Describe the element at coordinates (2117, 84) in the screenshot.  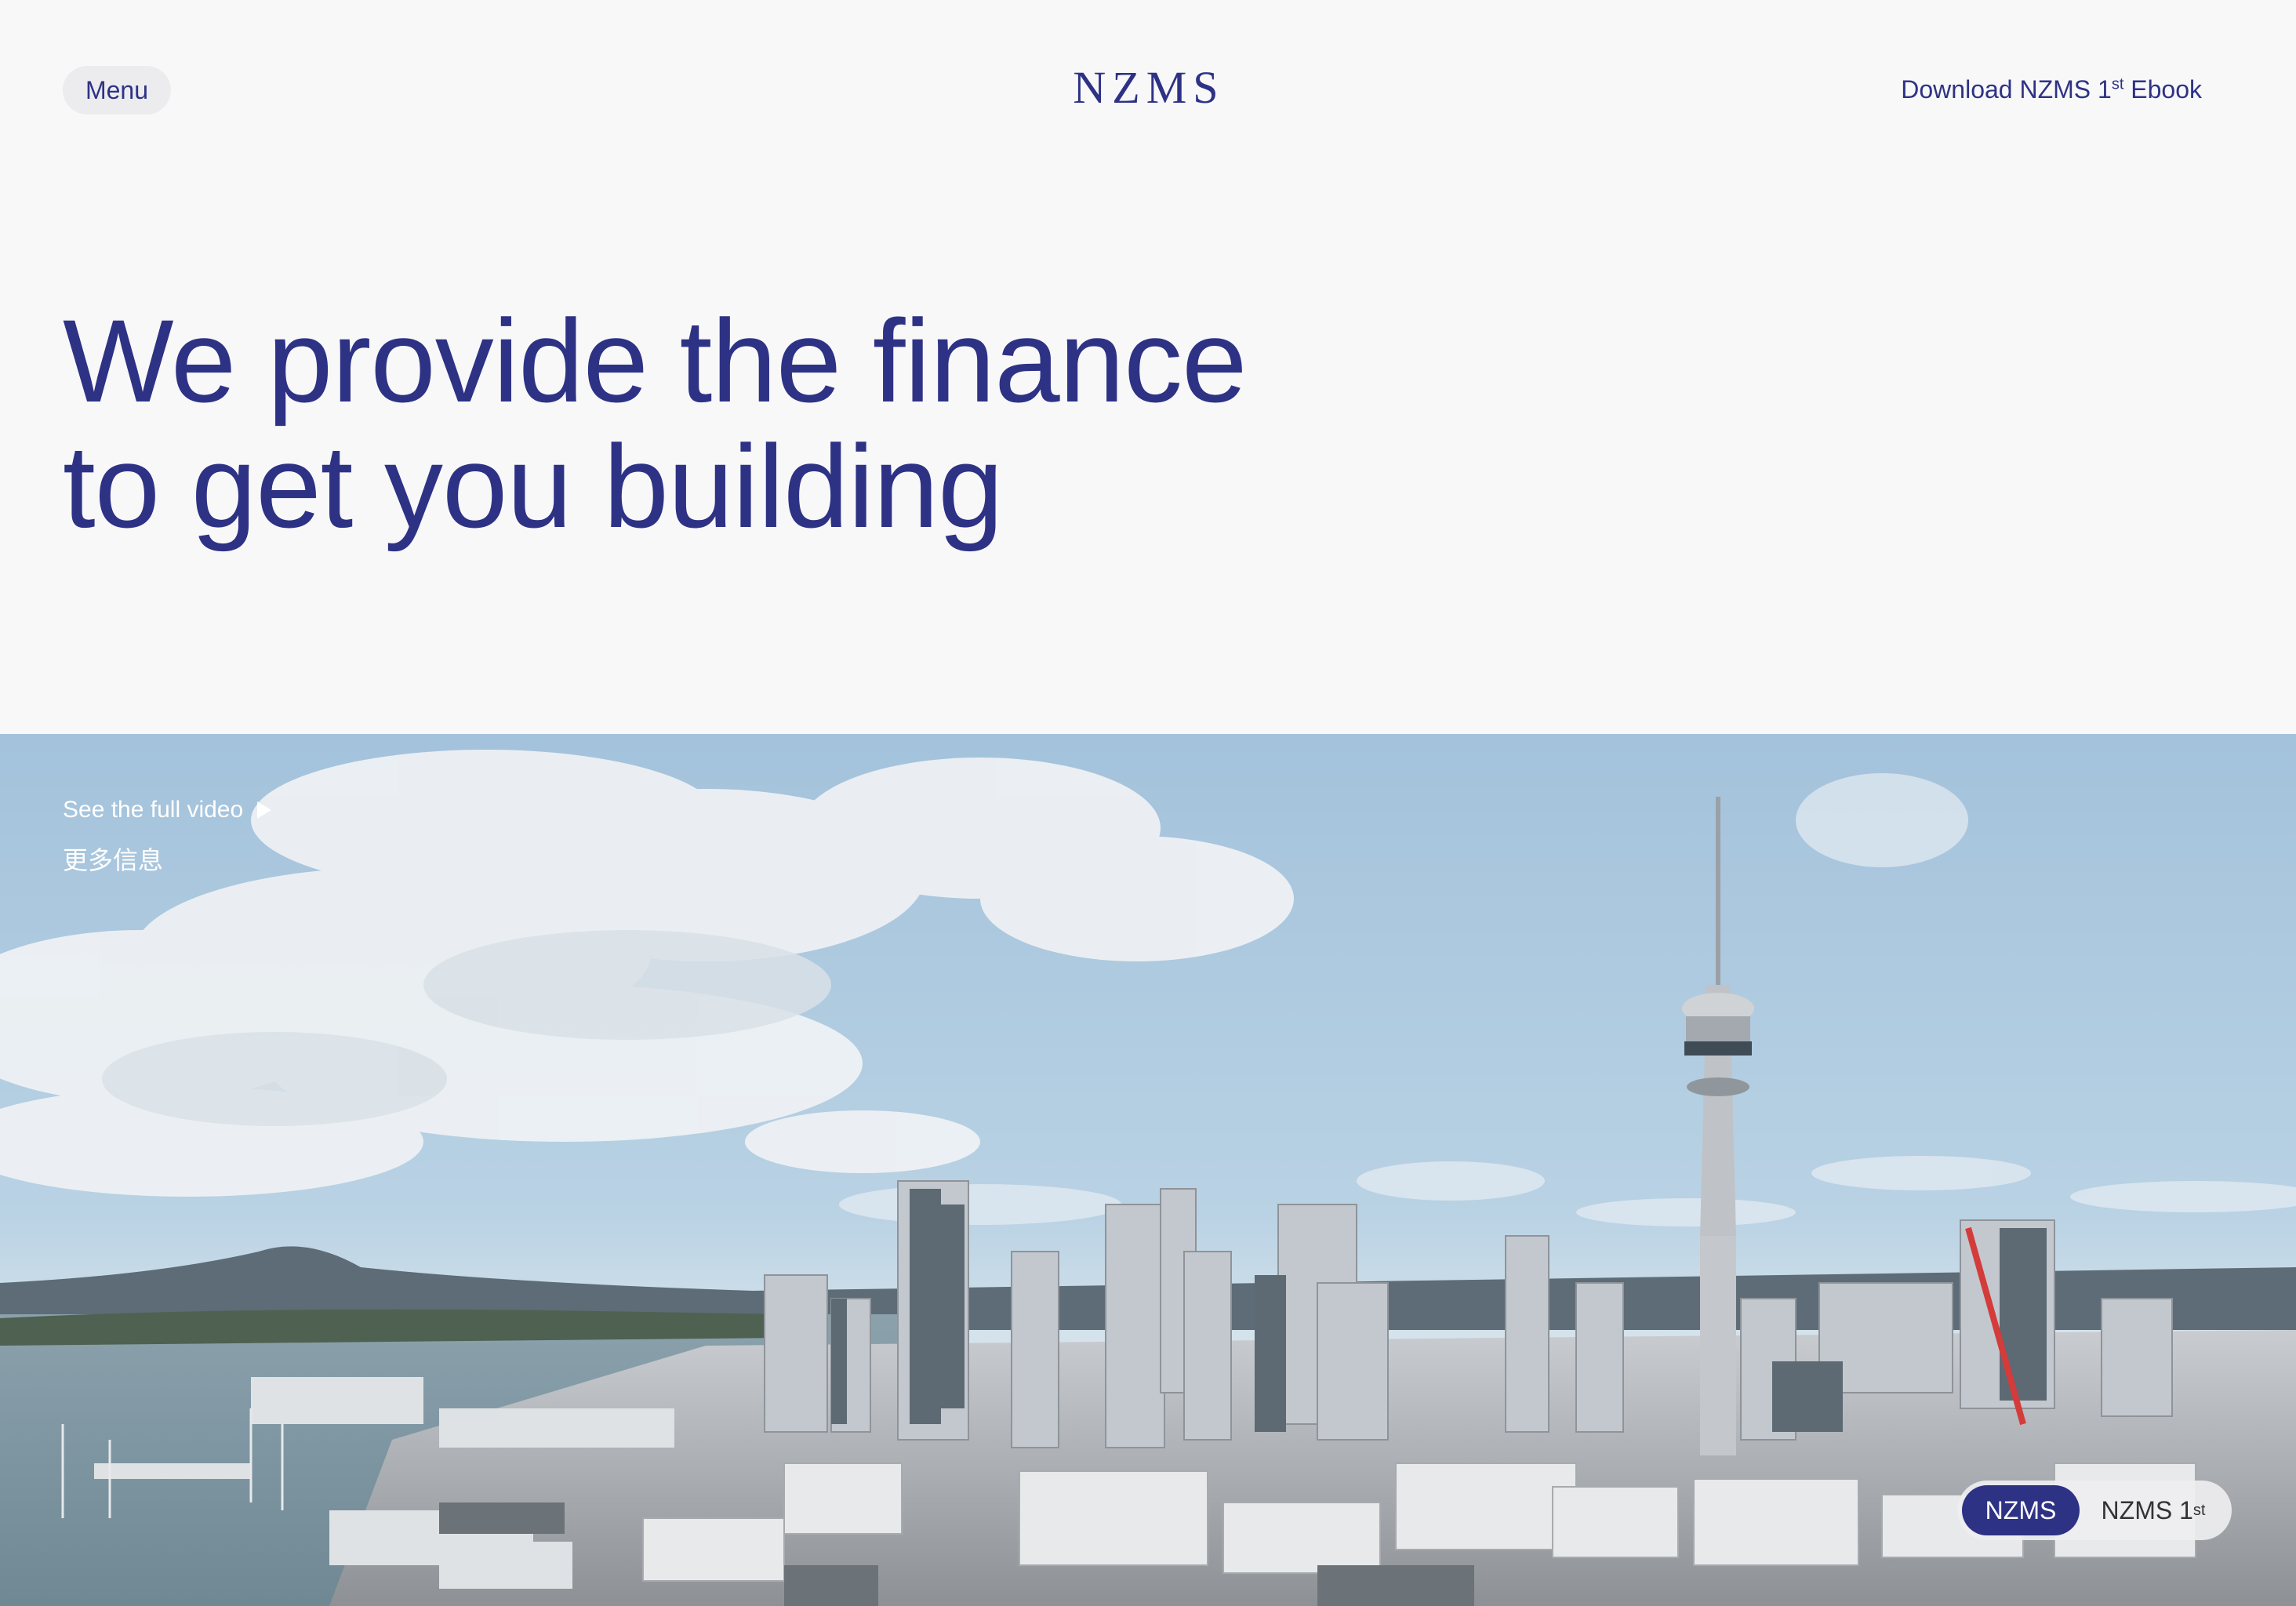
I see `download-link-sup: st` at that location.